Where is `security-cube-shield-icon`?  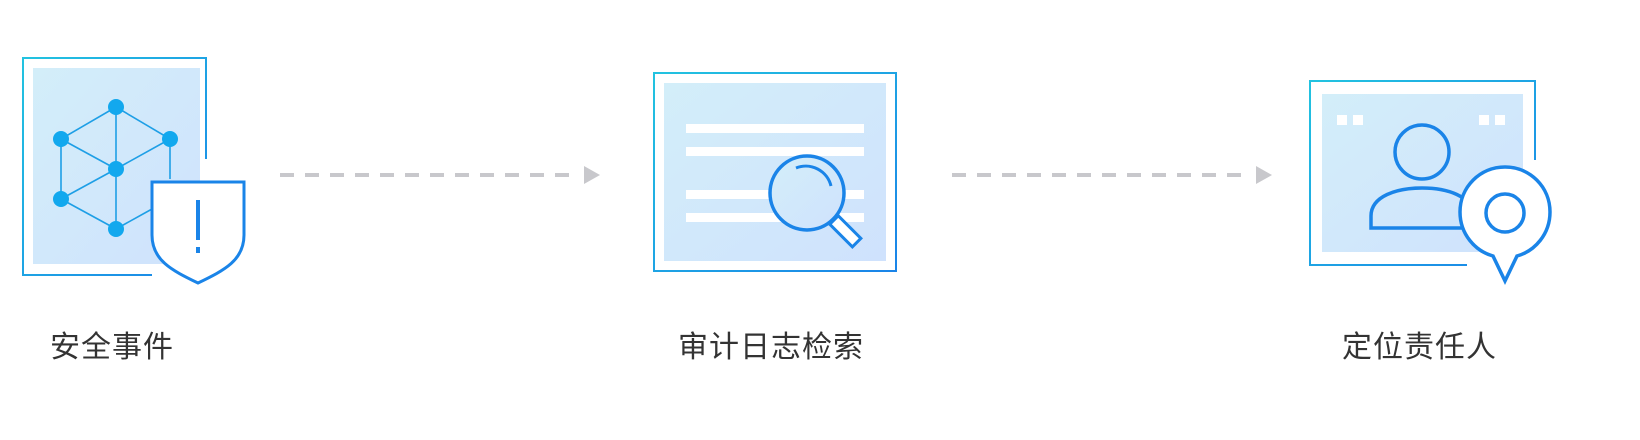
security-cube-shield-icon is located at coordinates (134, 171).